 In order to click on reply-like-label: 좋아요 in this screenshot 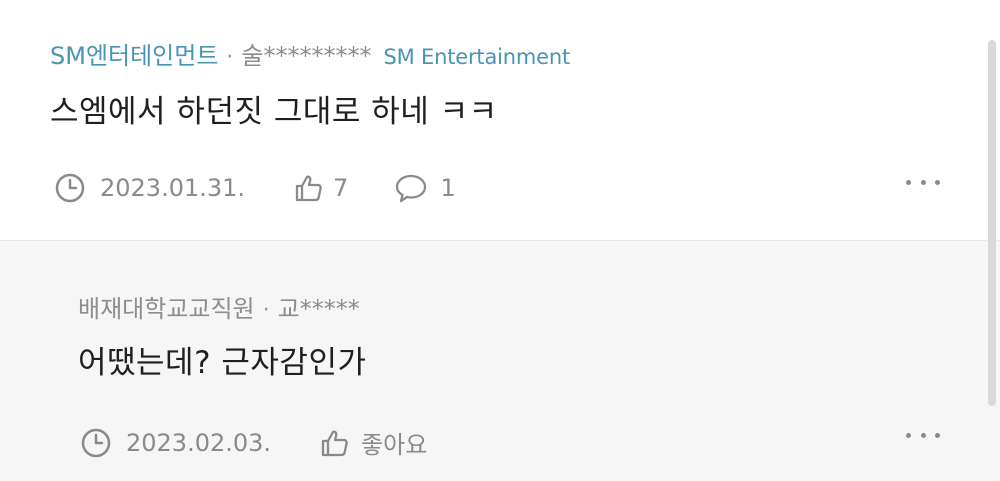, I will do `click(394, 445)`.